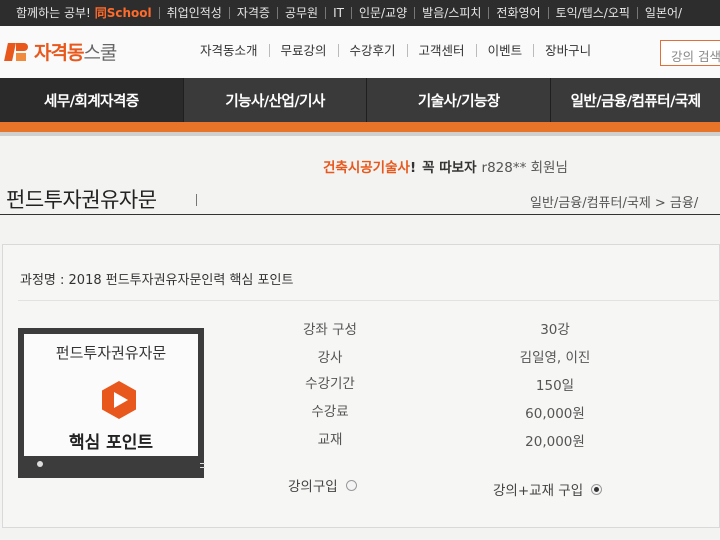 Image resolution: width=720 pixels, height=540 pixels. I want to click on course-name: 과정명 : 2018 펀드투자권유자문인력 핵심 포인트, so click(157, 280).